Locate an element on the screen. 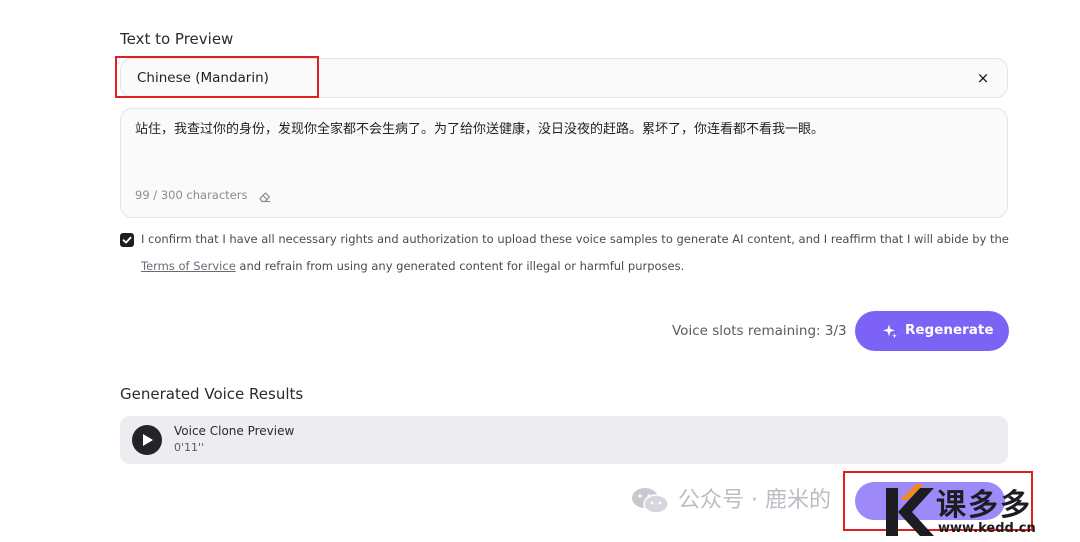  play-button is located at coordinates (147, 440).